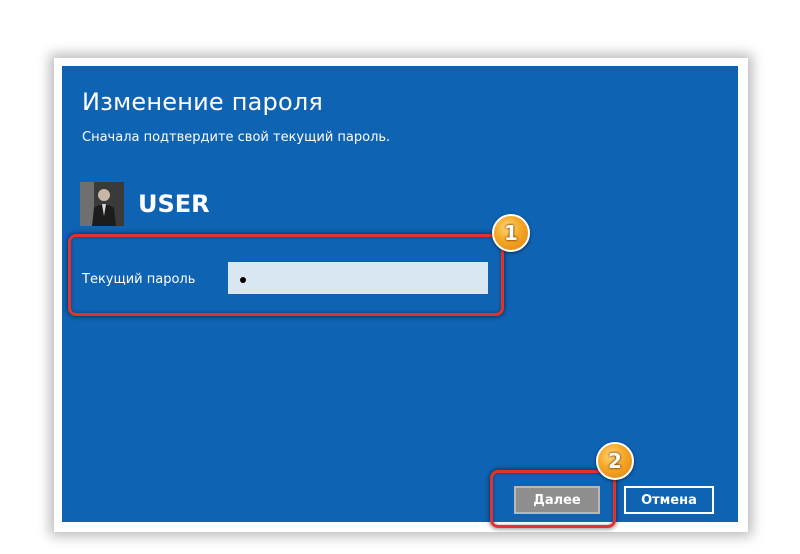 Image resolution: width=800 pixels, height=554 pixels. Describe the element at coordinates (236, 137) in the screenshot. I see `dialog-subtitle: Сначала подтвердите свой текущий пароль.` at that location.